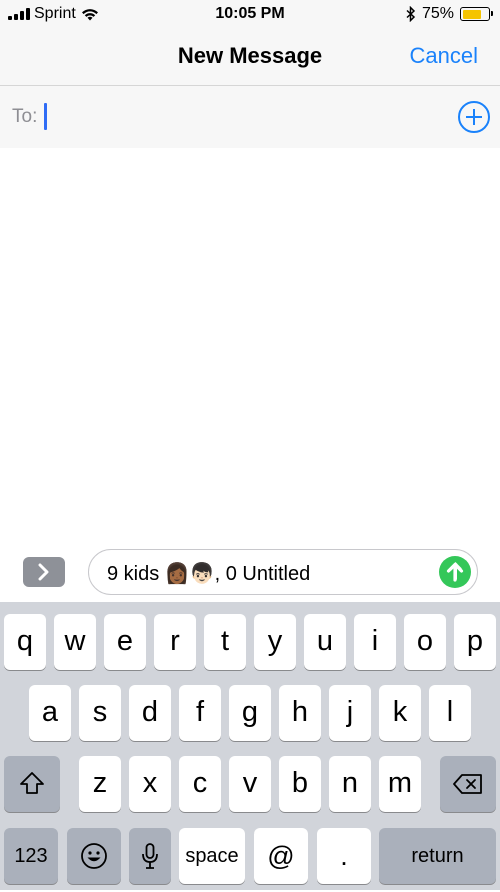 The width and height of the screenshot is (500, 892). Describe the element at coordinates (411, 14) in the screenshot. I see `bluetooth-icon` at that location.